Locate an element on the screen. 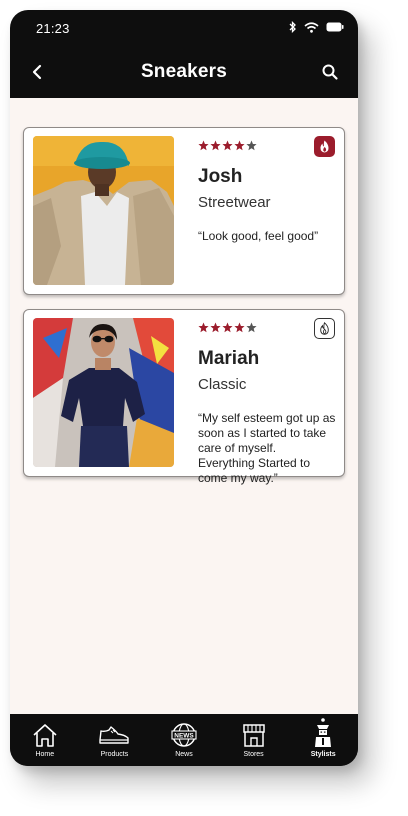 The width and height of the screenshot is (408, 816). sneaker-icon is located at coordinates (114, 735).